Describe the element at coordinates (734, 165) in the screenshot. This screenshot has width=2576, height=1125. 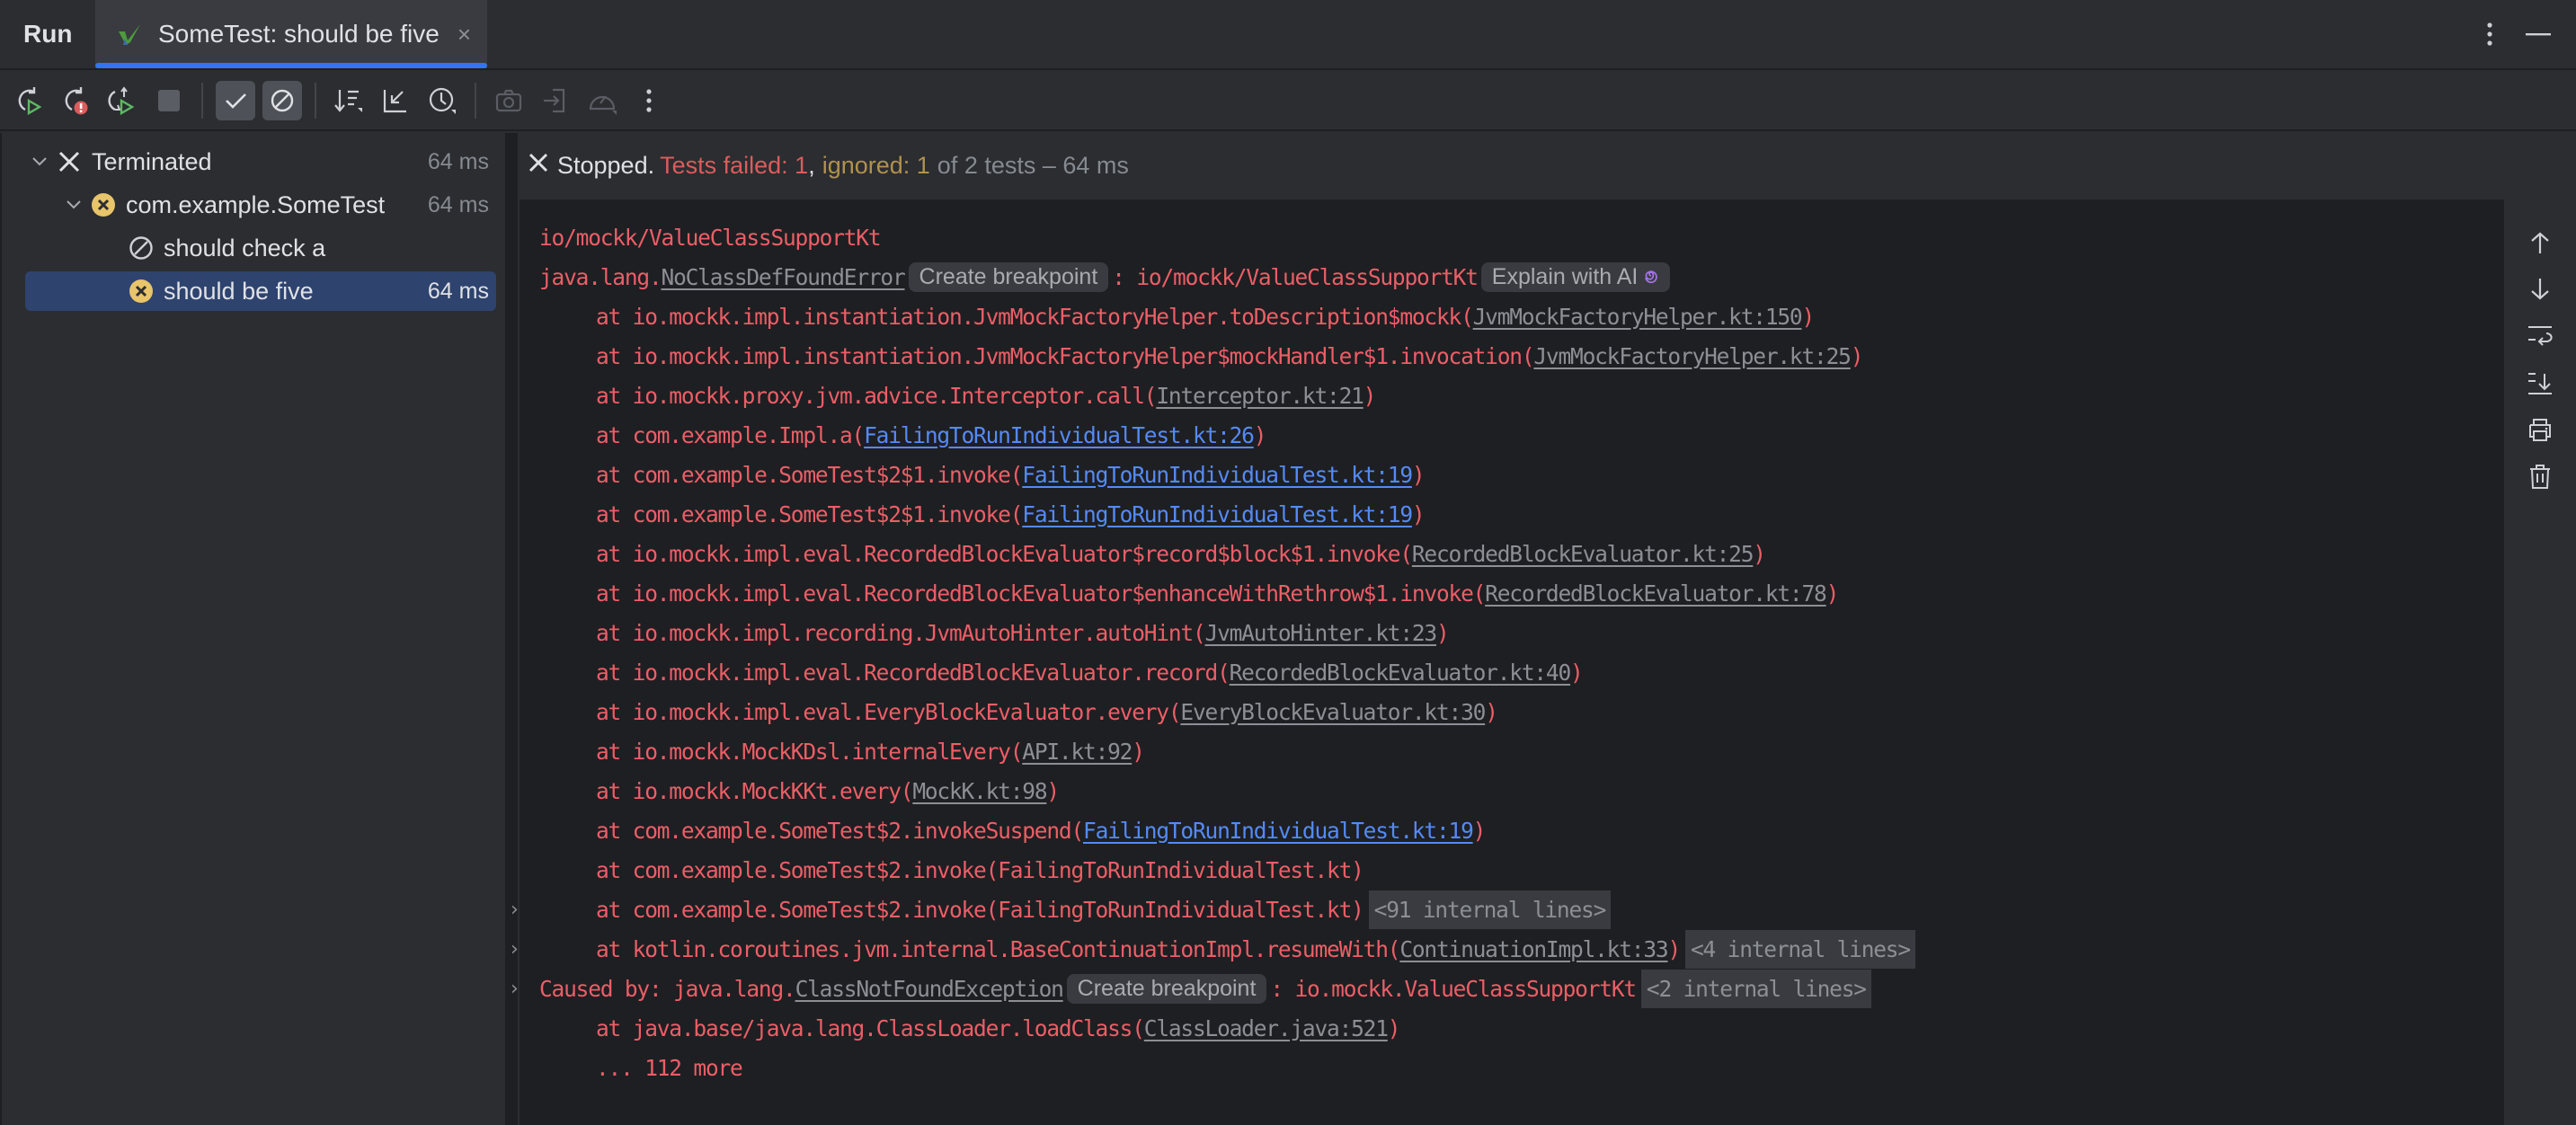
I see `status-failed-count: Tests failed: 1` at that location.